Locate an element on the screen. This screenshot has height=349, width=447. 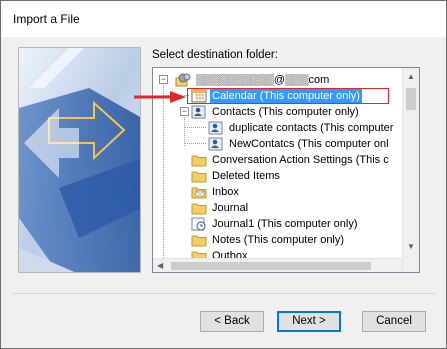
title-bar: Import a File is located at coordinates (223, 19).